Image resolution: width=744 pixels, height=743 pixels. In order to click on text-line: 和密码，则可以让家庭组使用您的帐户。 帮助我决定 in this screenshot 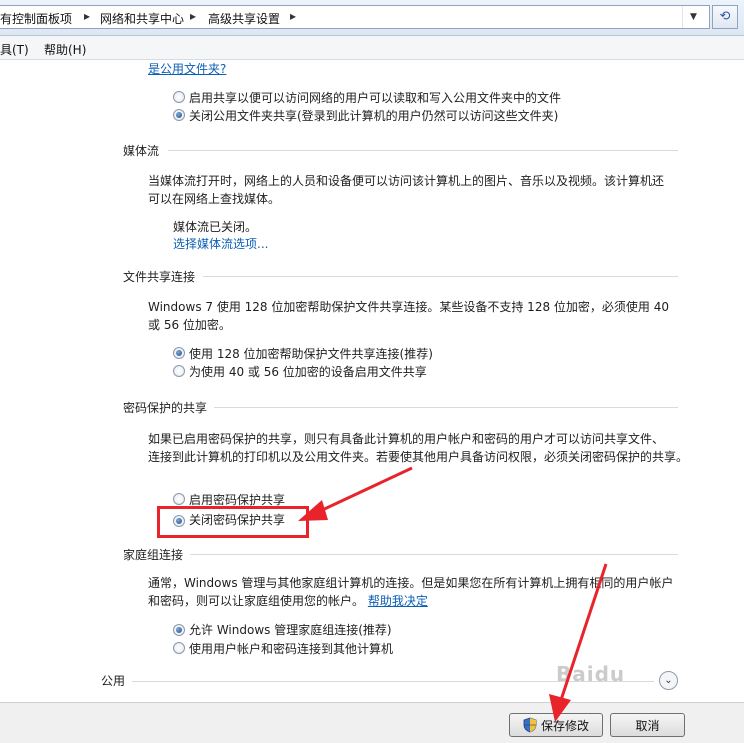, I will do `click(418, 601)`.